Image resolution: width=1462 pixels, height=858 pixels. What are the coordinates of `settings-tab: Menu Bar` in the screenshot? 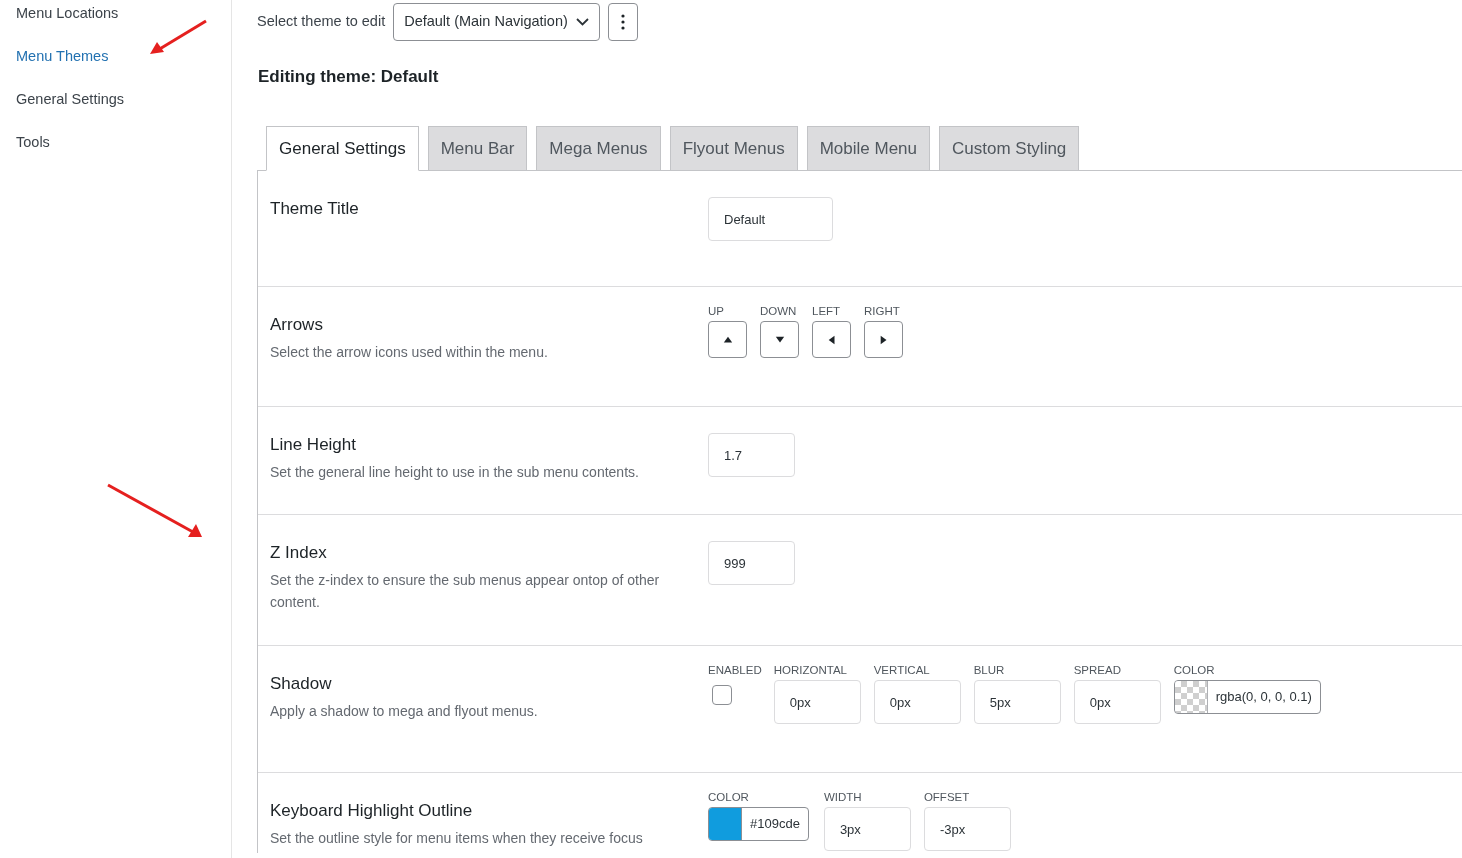 It's located at (477, 148).